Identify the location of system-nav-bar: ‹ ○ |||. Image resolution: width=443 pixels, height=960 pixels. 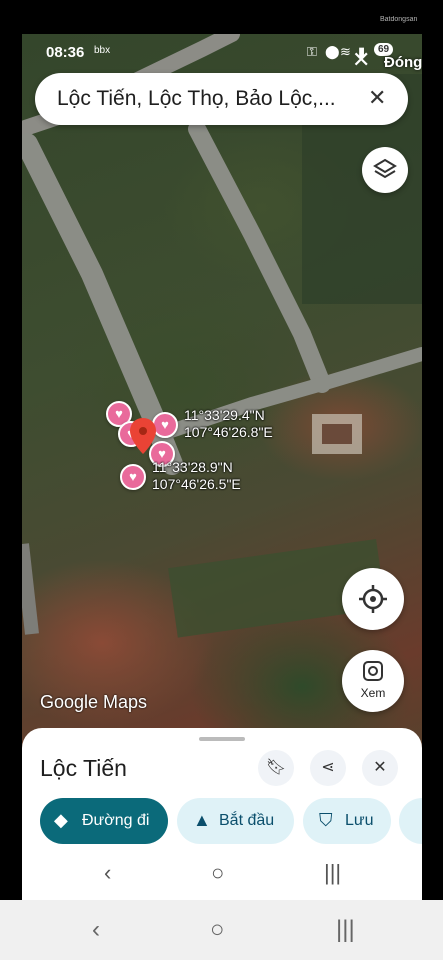
(221, 930).